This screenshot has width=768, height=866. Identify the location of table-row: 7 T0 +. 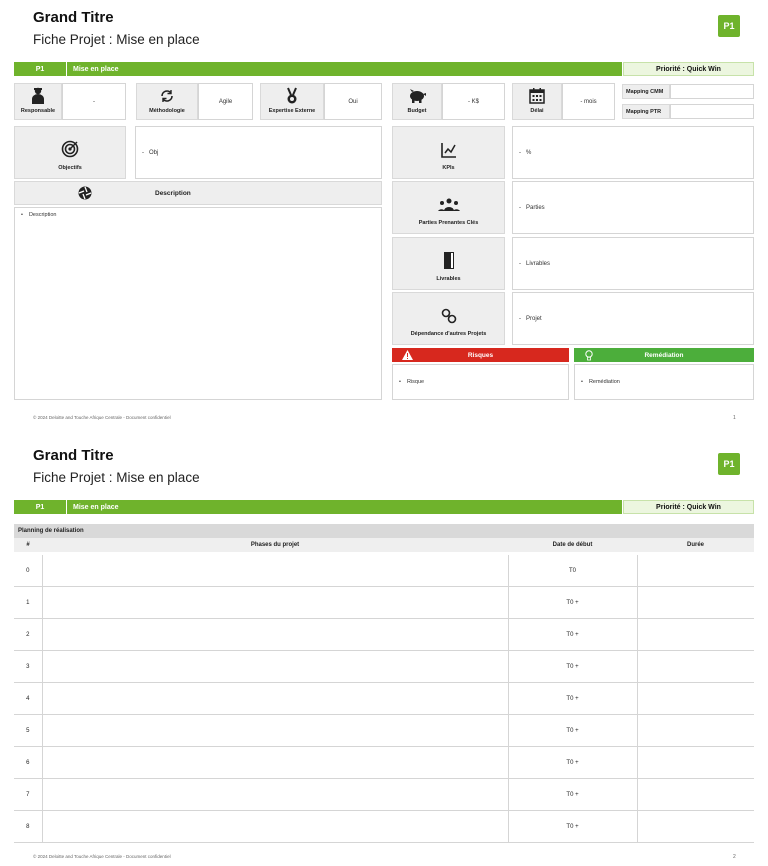
(384, 794).